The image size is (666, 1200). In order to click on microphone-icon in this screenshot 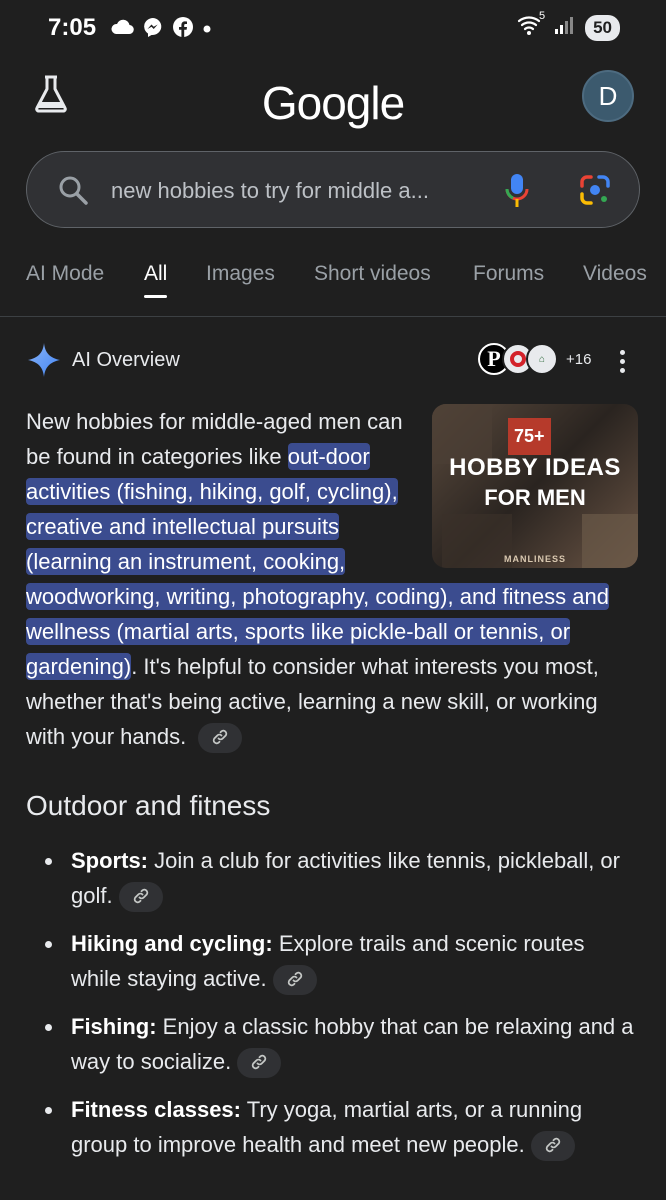, I will do `click(517, 193)`.